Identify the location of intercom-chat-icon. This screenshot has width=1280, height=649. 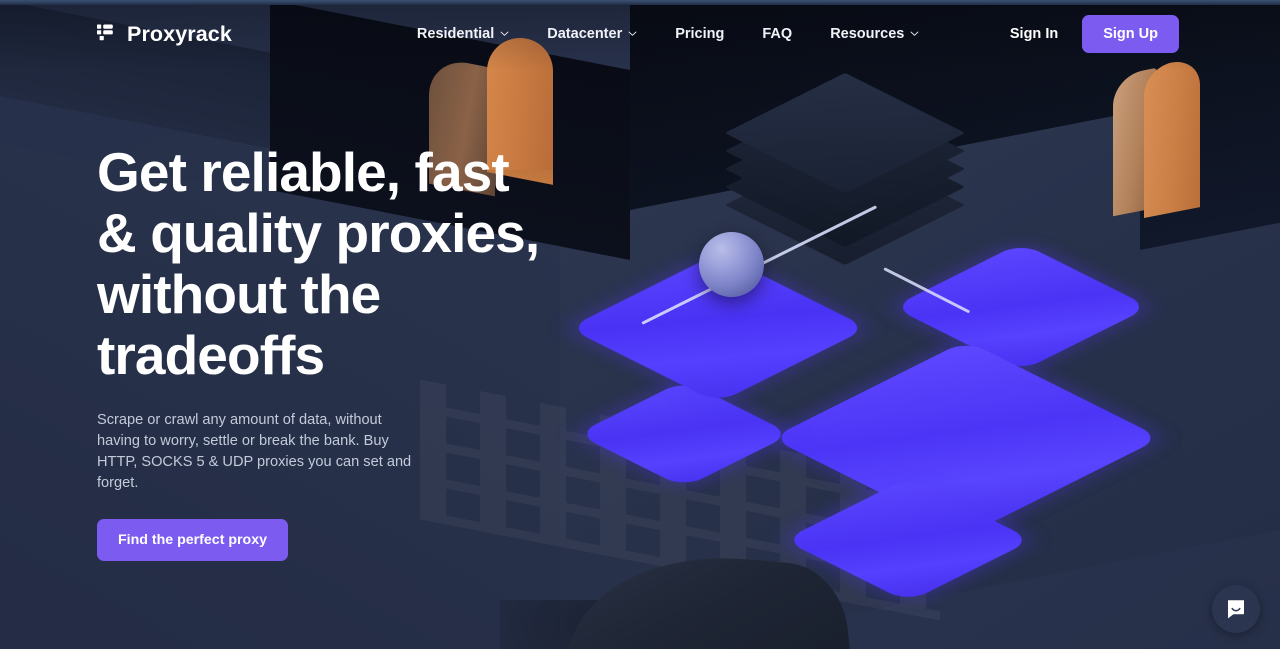
(1236, 609).